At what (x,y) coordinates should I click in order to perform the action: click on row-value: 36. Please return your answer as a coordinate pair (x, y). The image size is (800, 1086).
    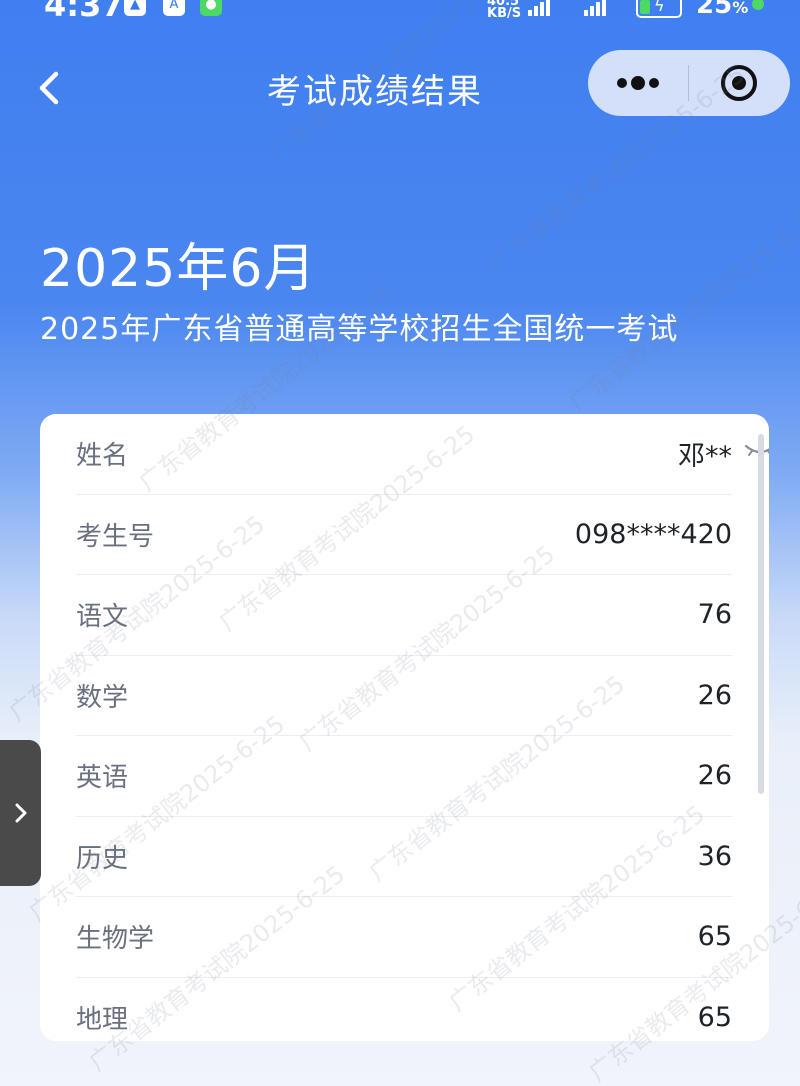
    Looking at the image, I should click on (714, 856).